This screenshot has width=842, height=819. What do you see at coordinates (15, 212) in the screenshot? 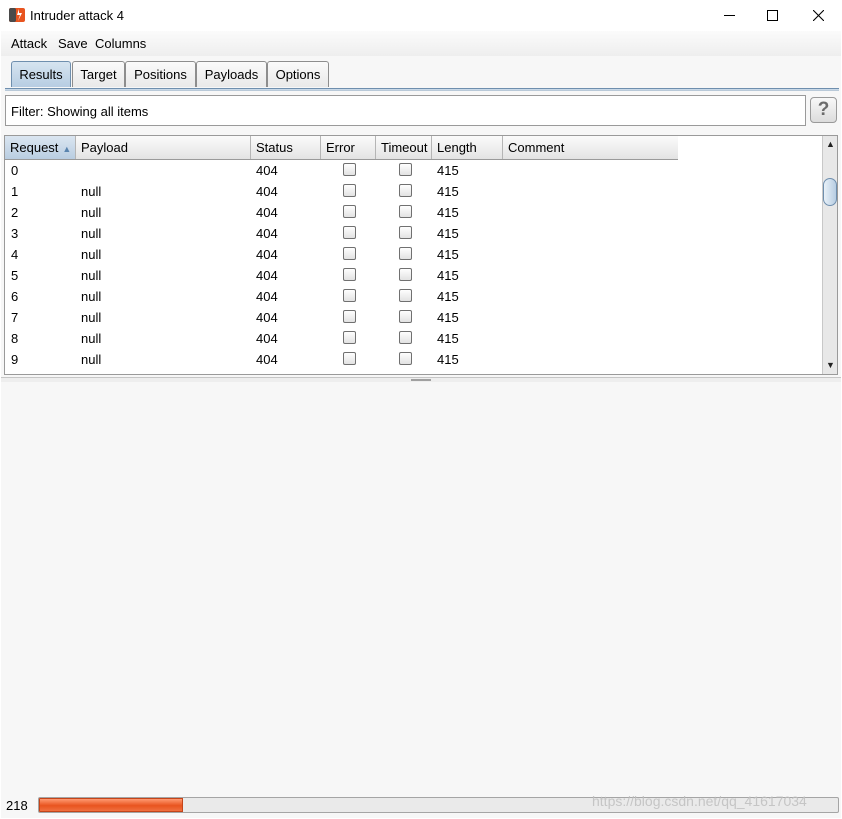
I see `cell-request: 2` at bounding box center [15, 212].